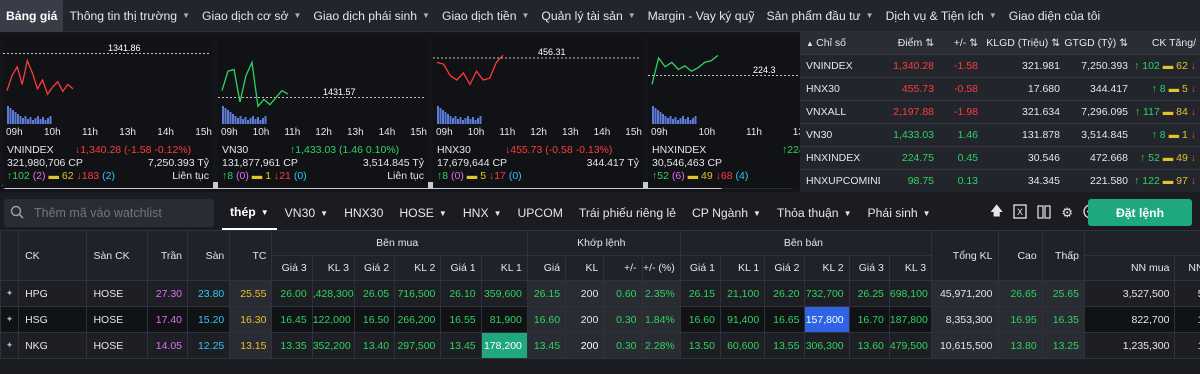 The width and height of the screenshot is (1200, 374). I want to click on buy-cell-5: 178,200, so click(504, 345).